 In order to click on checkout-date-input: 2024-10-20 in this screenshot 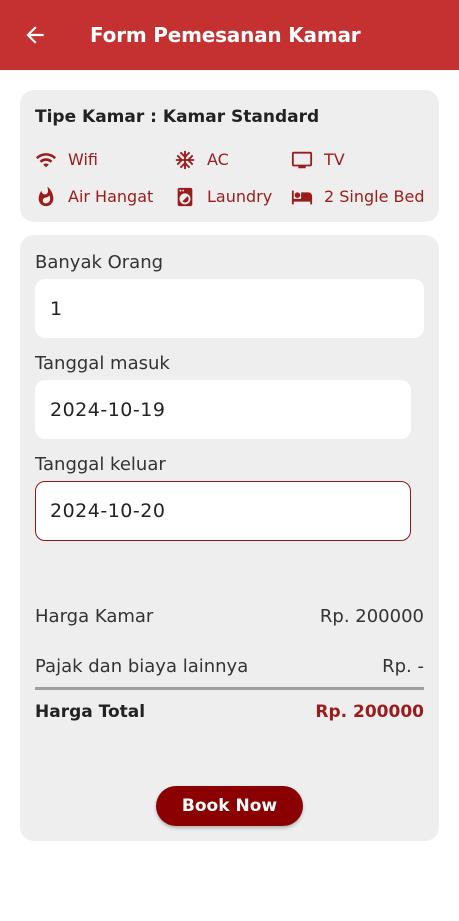, I will do `click(223, 511)`.